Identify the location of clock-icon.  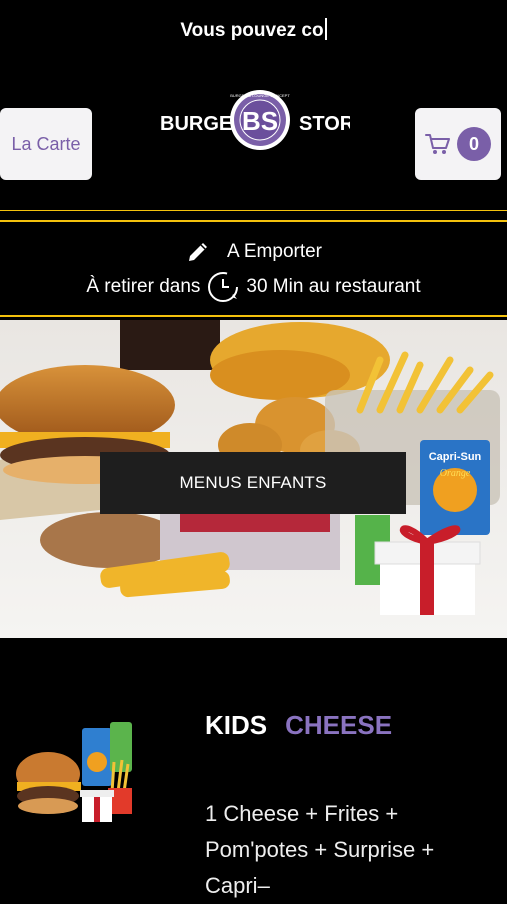
(223, 287).